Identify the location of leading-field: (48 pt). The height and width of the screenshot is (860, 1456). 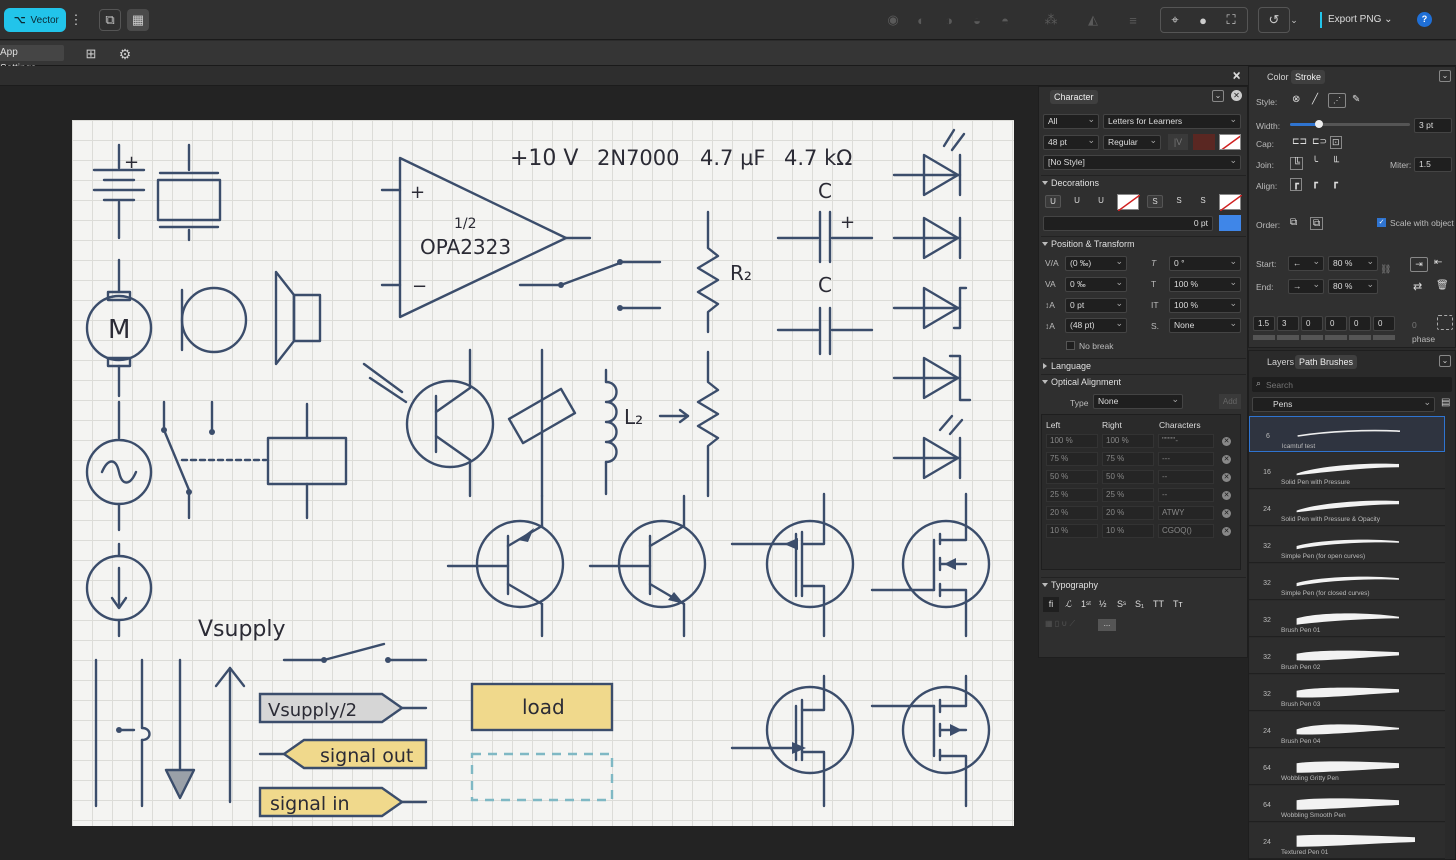
(1096, 325).